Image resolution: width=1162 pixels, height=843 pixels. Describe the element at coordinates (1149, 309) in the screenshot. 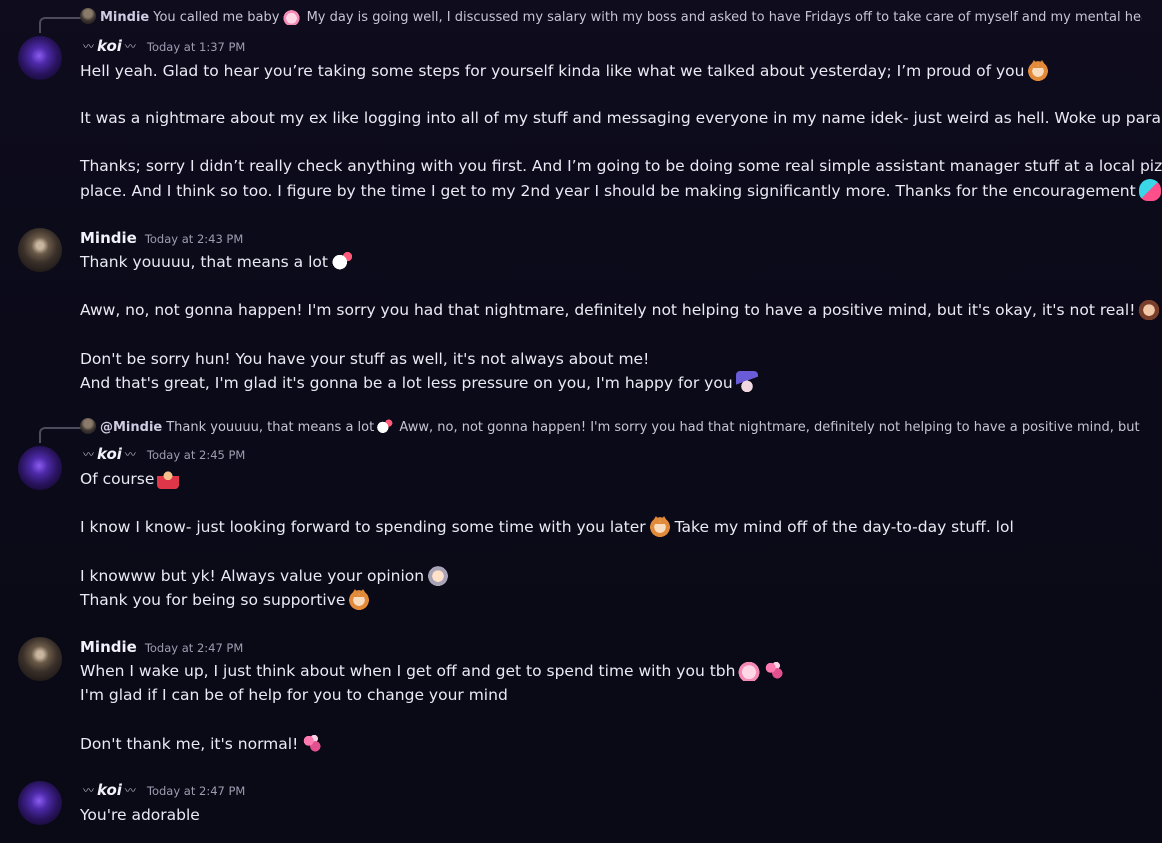

I see `brown-face-emoji-icon` at that location.